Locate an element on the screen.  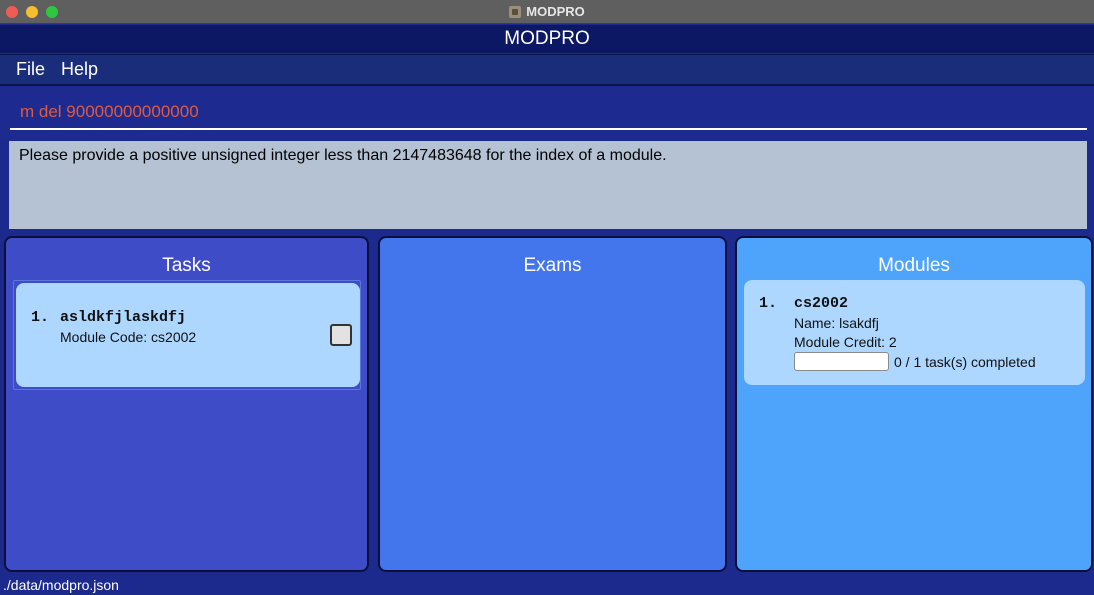
module-code: cs2002 is located at coordinates (821, 303).